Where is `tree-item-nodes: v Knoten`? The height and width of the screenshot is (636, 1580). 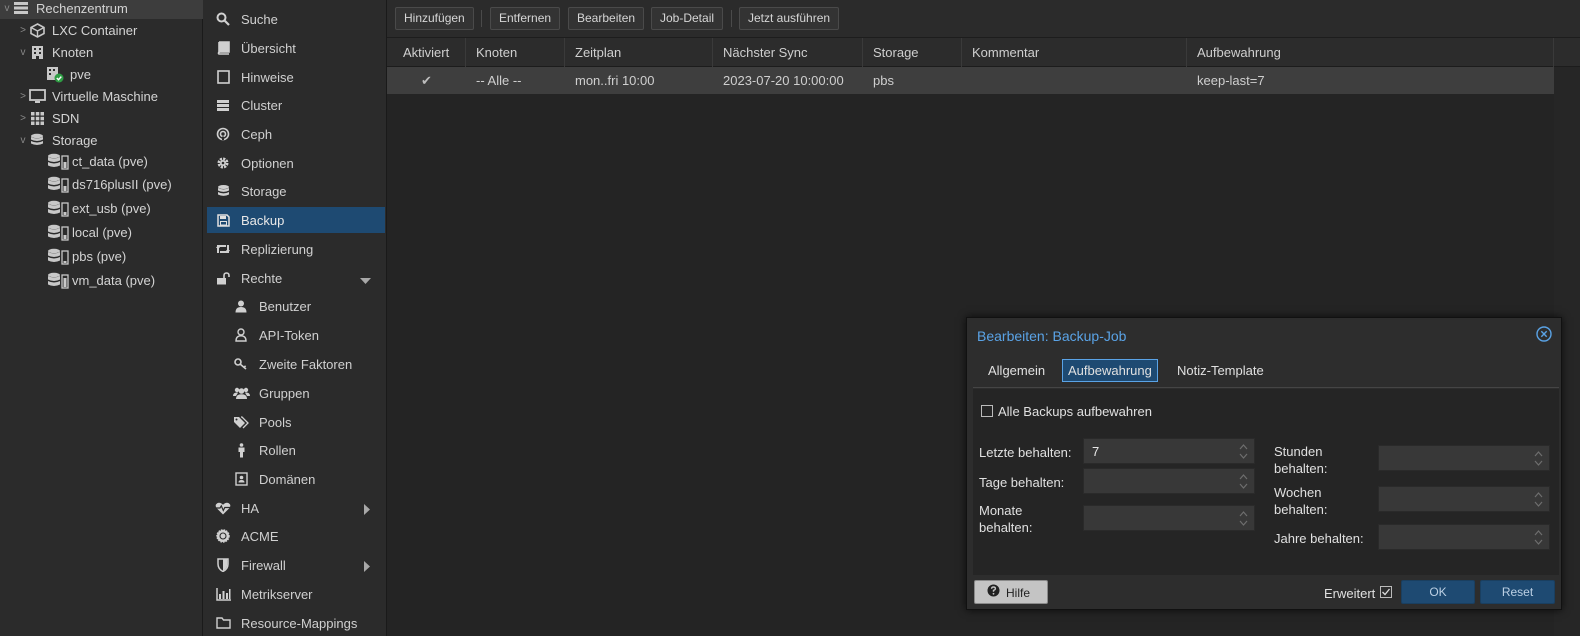
tree-item-nodes: v Knoten is located at coordinates (101, 52).